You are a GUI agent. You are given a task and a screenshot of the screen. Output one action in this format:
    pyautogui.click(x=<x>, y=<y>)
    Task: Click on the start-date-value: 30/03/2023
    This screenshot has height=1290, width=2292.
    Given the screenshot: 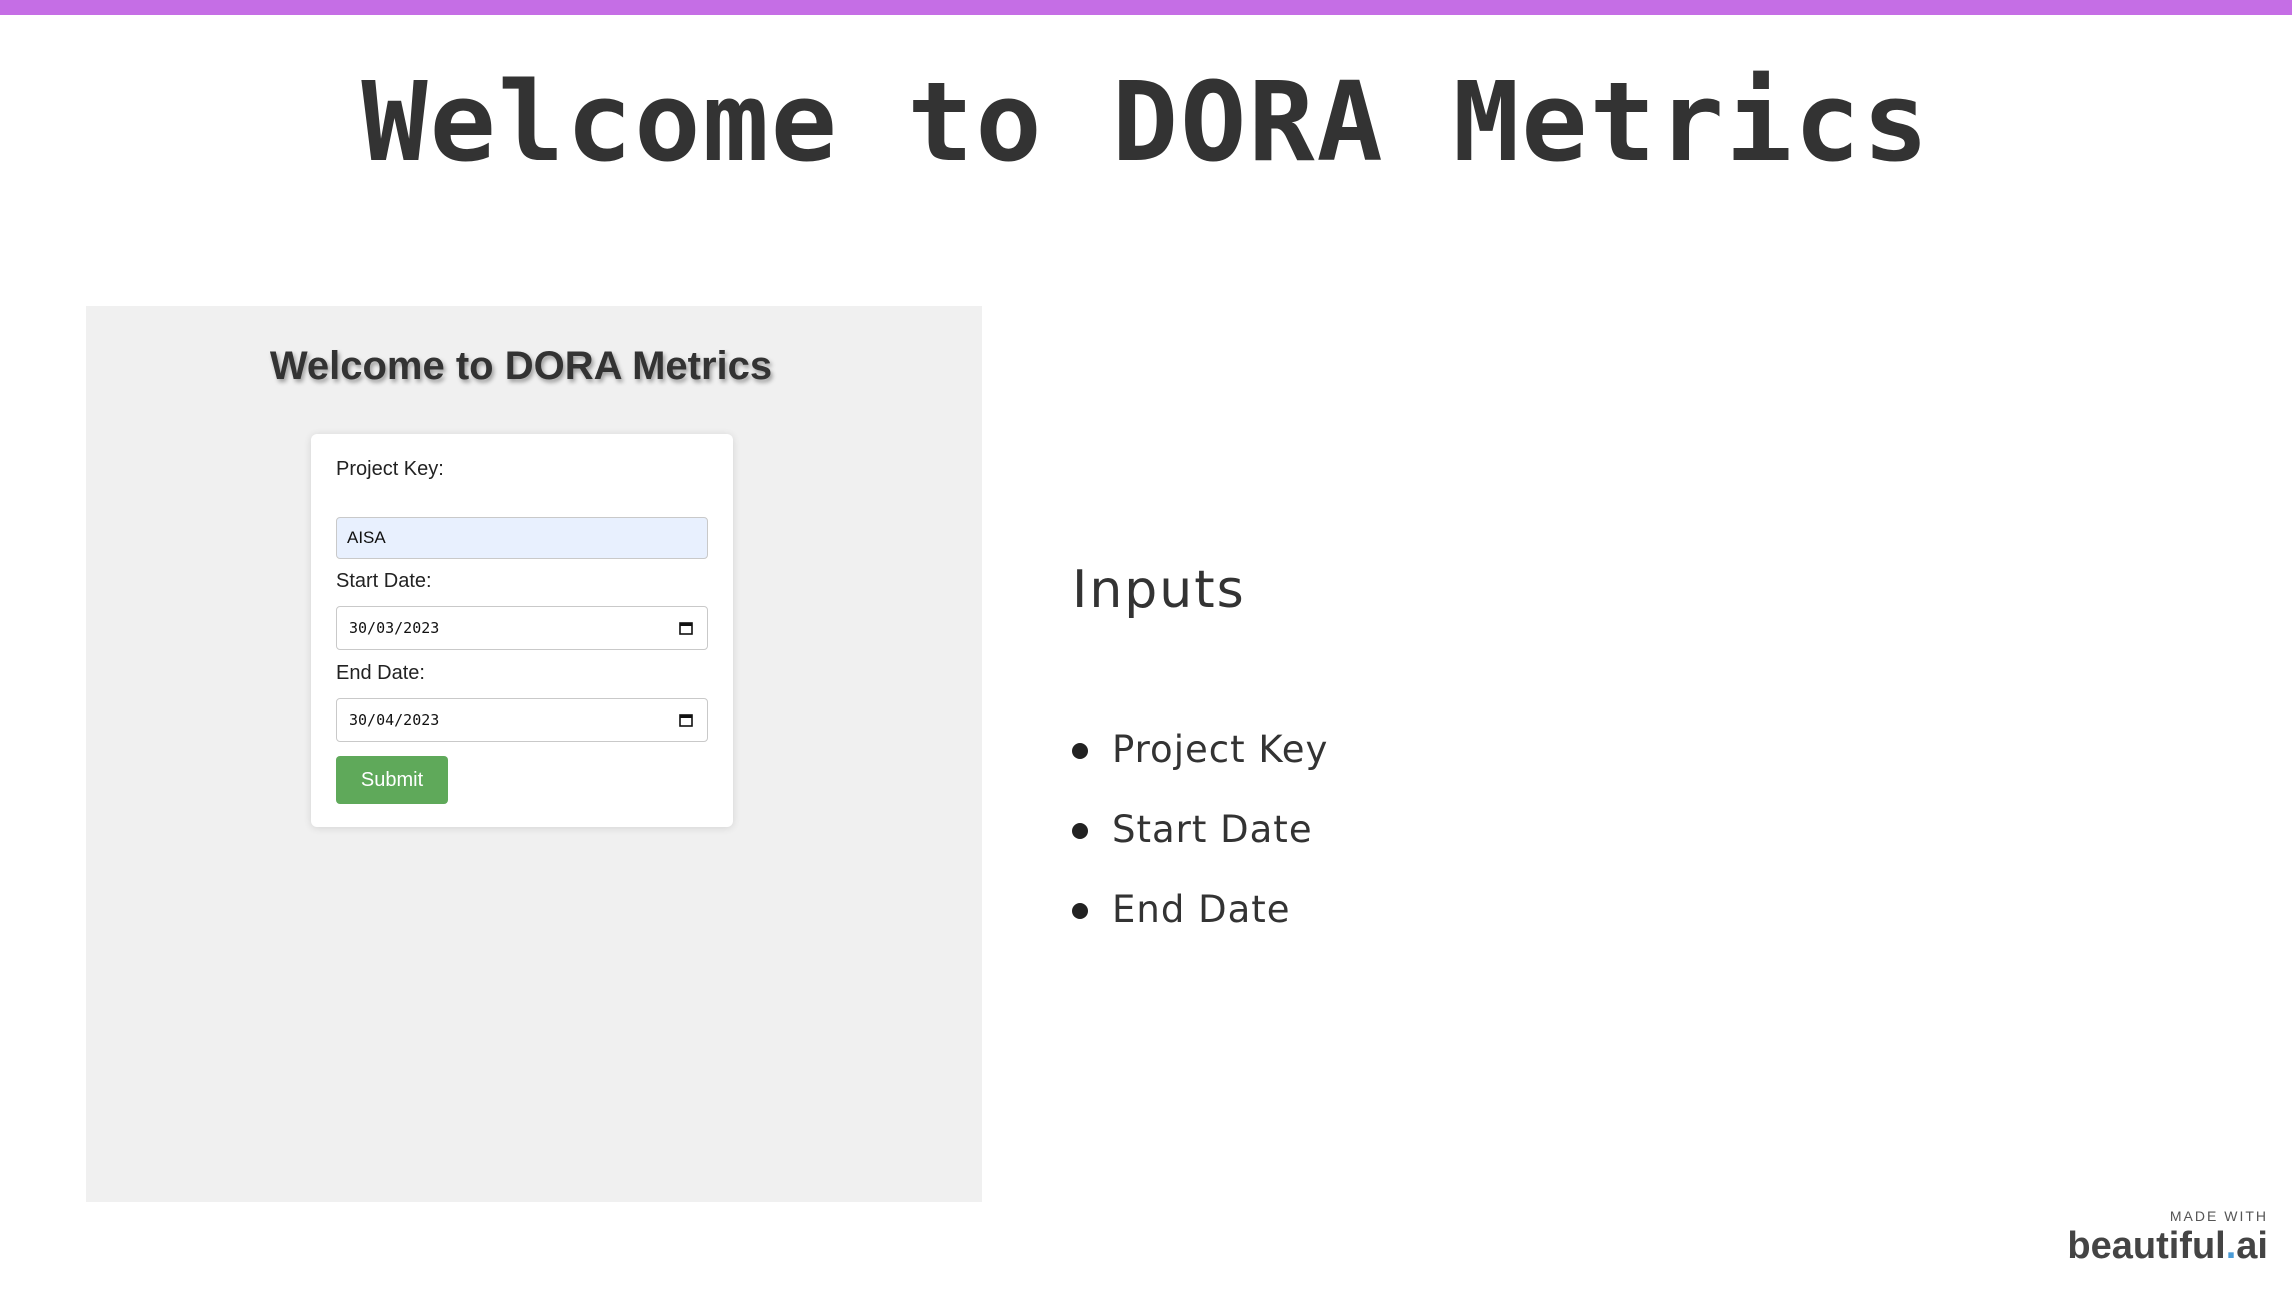 What is the action you would take?
    pyautogui.click(x=394, y=628)
    